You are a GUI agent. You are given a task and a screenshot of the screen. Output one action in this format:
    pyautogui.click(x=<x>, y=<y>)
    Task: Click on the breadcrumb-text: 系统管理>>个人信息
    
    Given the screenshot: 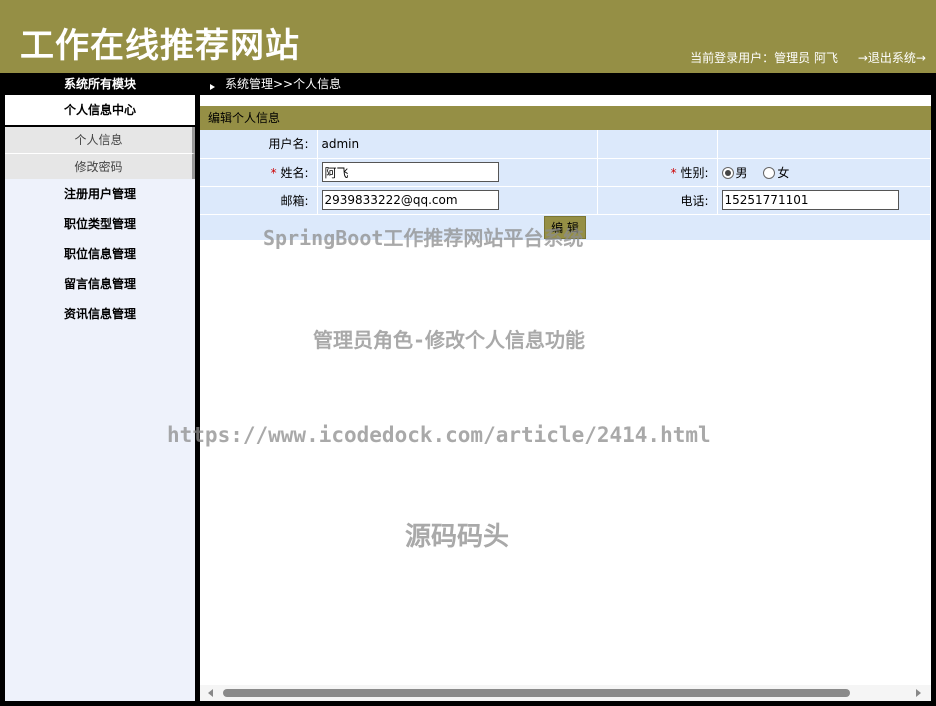 What is the action you would take?
    pyautogui.click(x=283, y=84)
    